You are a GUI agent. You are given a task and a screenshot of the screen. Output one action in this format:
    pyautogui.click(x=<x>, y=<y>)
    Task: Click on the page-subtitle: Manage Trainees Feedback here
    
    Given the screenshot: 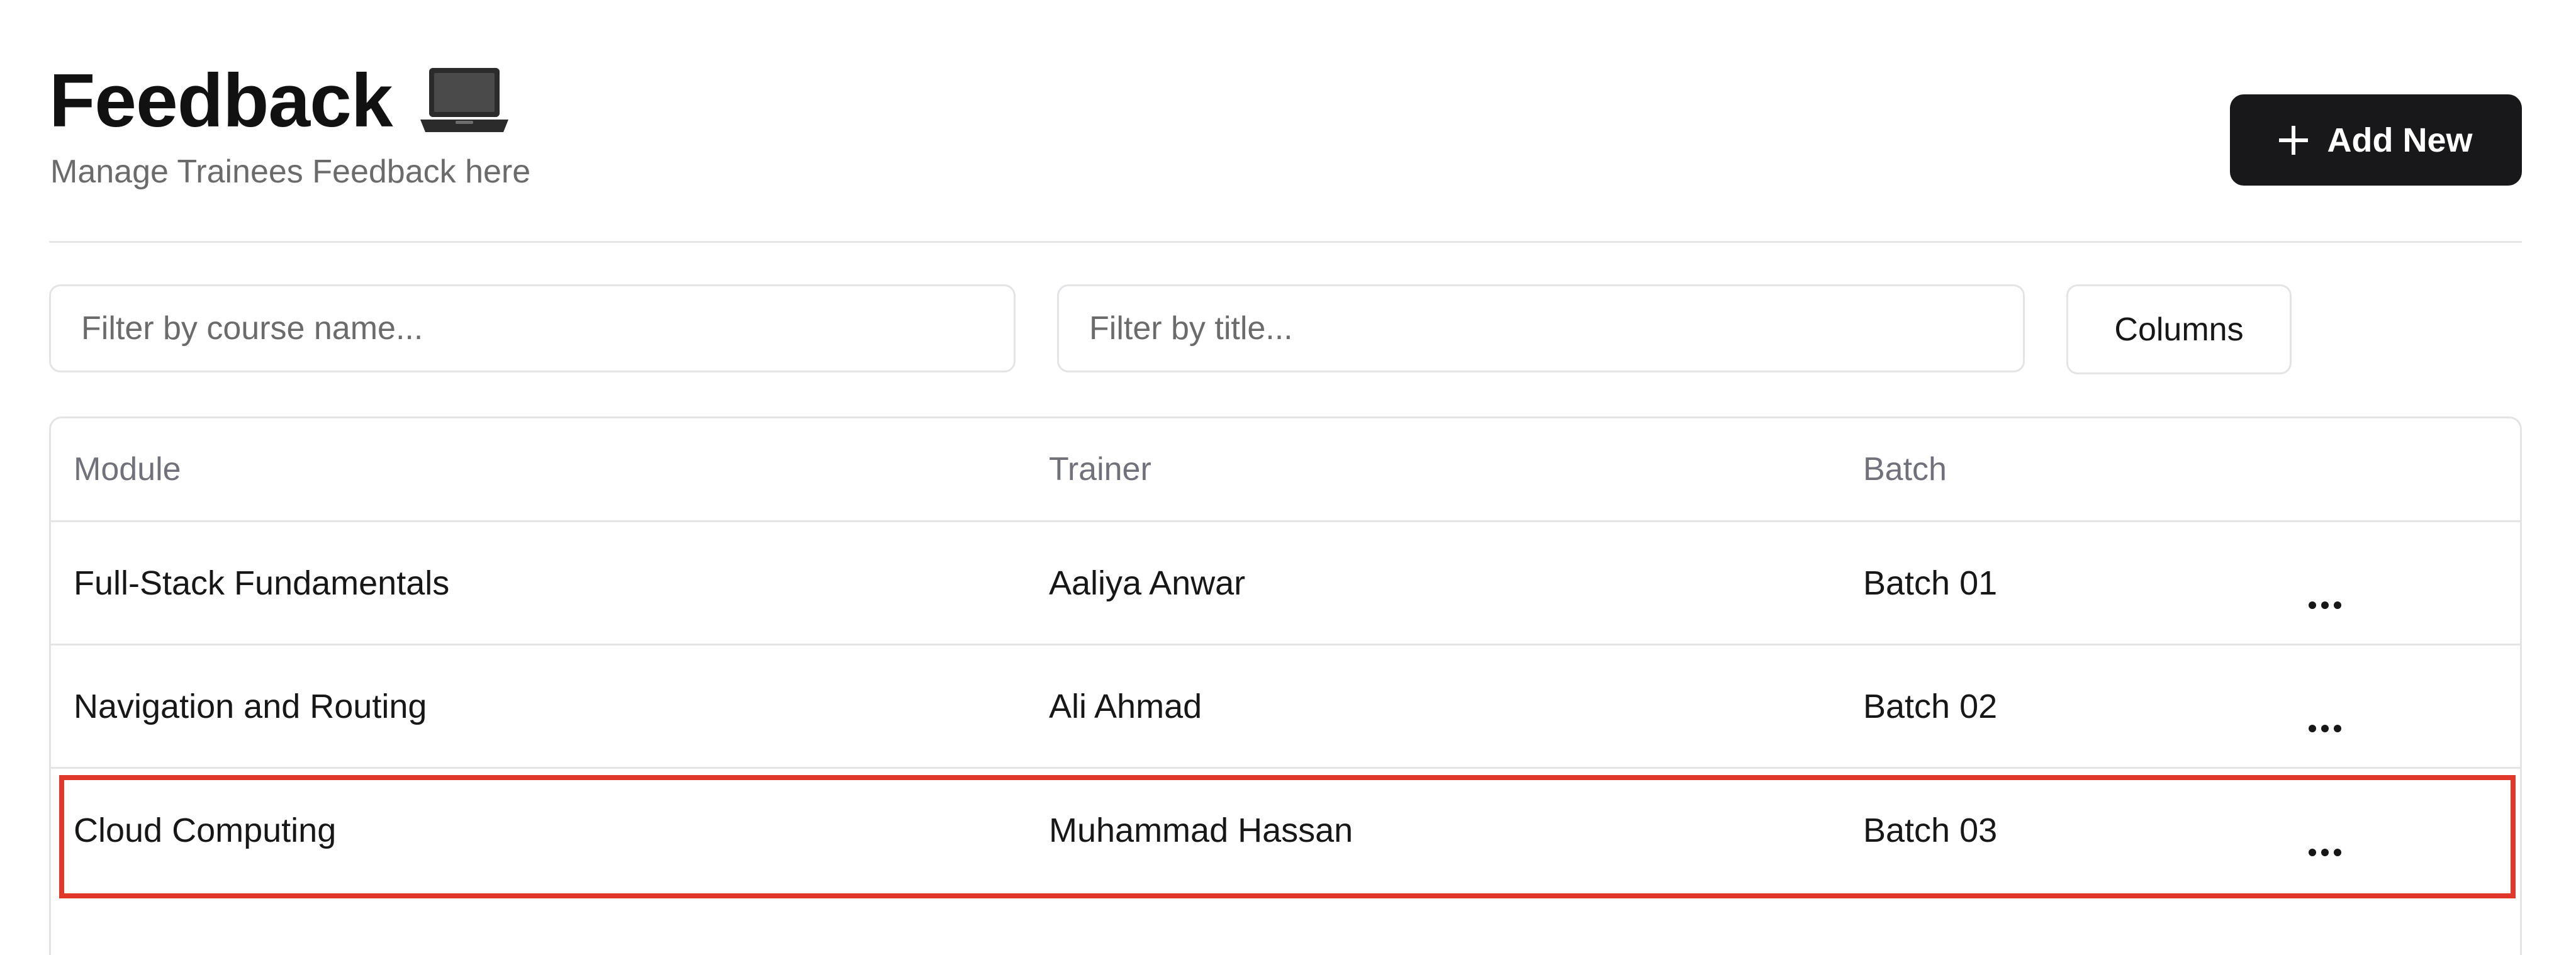 What is the action you would take?
    pyautogui.click(x=290, y=172)
    